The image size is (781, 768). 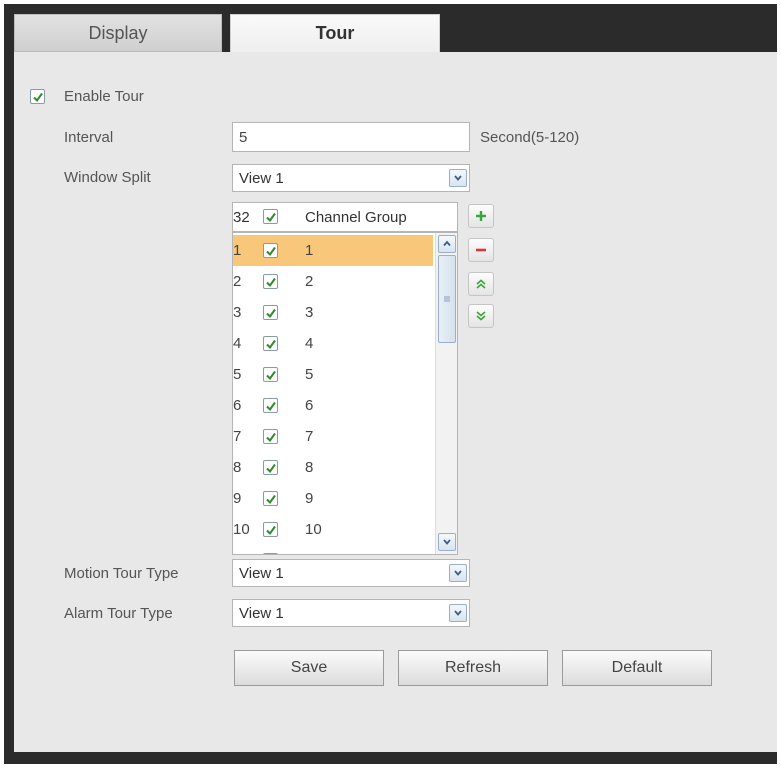 I want to click on grip-icon, so click(x=447, y=299).